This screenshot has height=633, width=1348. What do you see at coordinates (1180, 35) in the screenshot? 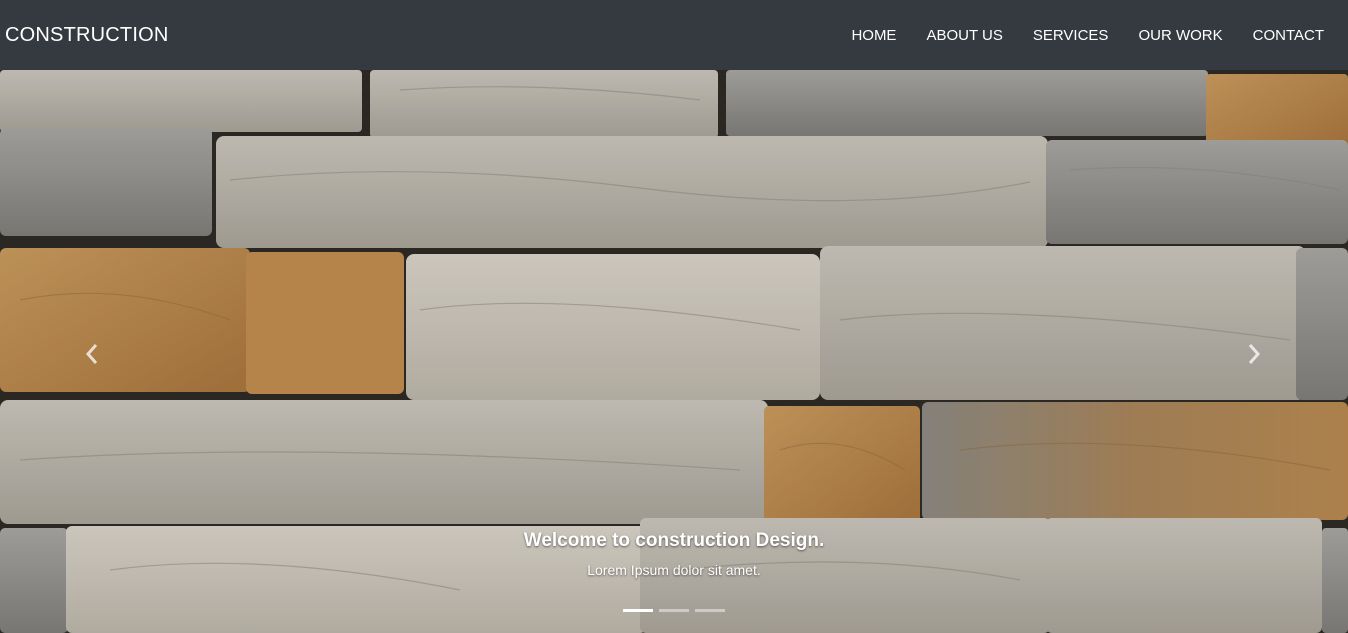
I see `nav-our-work: OUR WORK` at bounding box center [1180, 35].